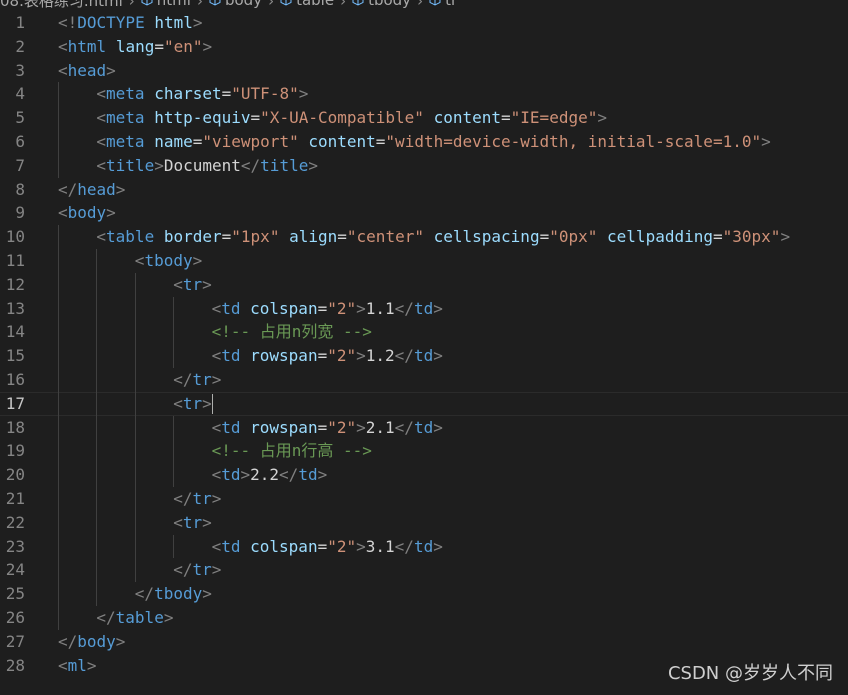 The width and height of the screenshot is (848, 695). I want to click on code-line: 18 <td rowspan="2">2.1</td>, so click(424, 427).